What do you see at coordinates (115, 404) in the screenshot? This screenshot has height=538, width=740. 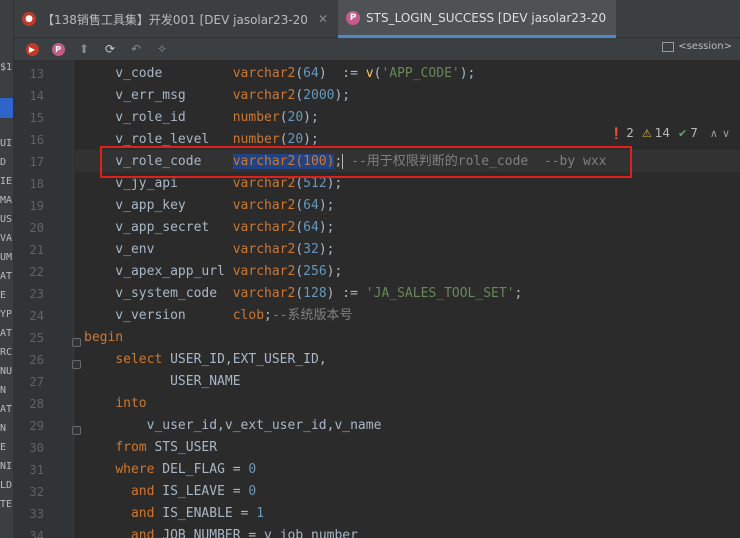 I see `code-text: into` at bounding box center [115, 404].